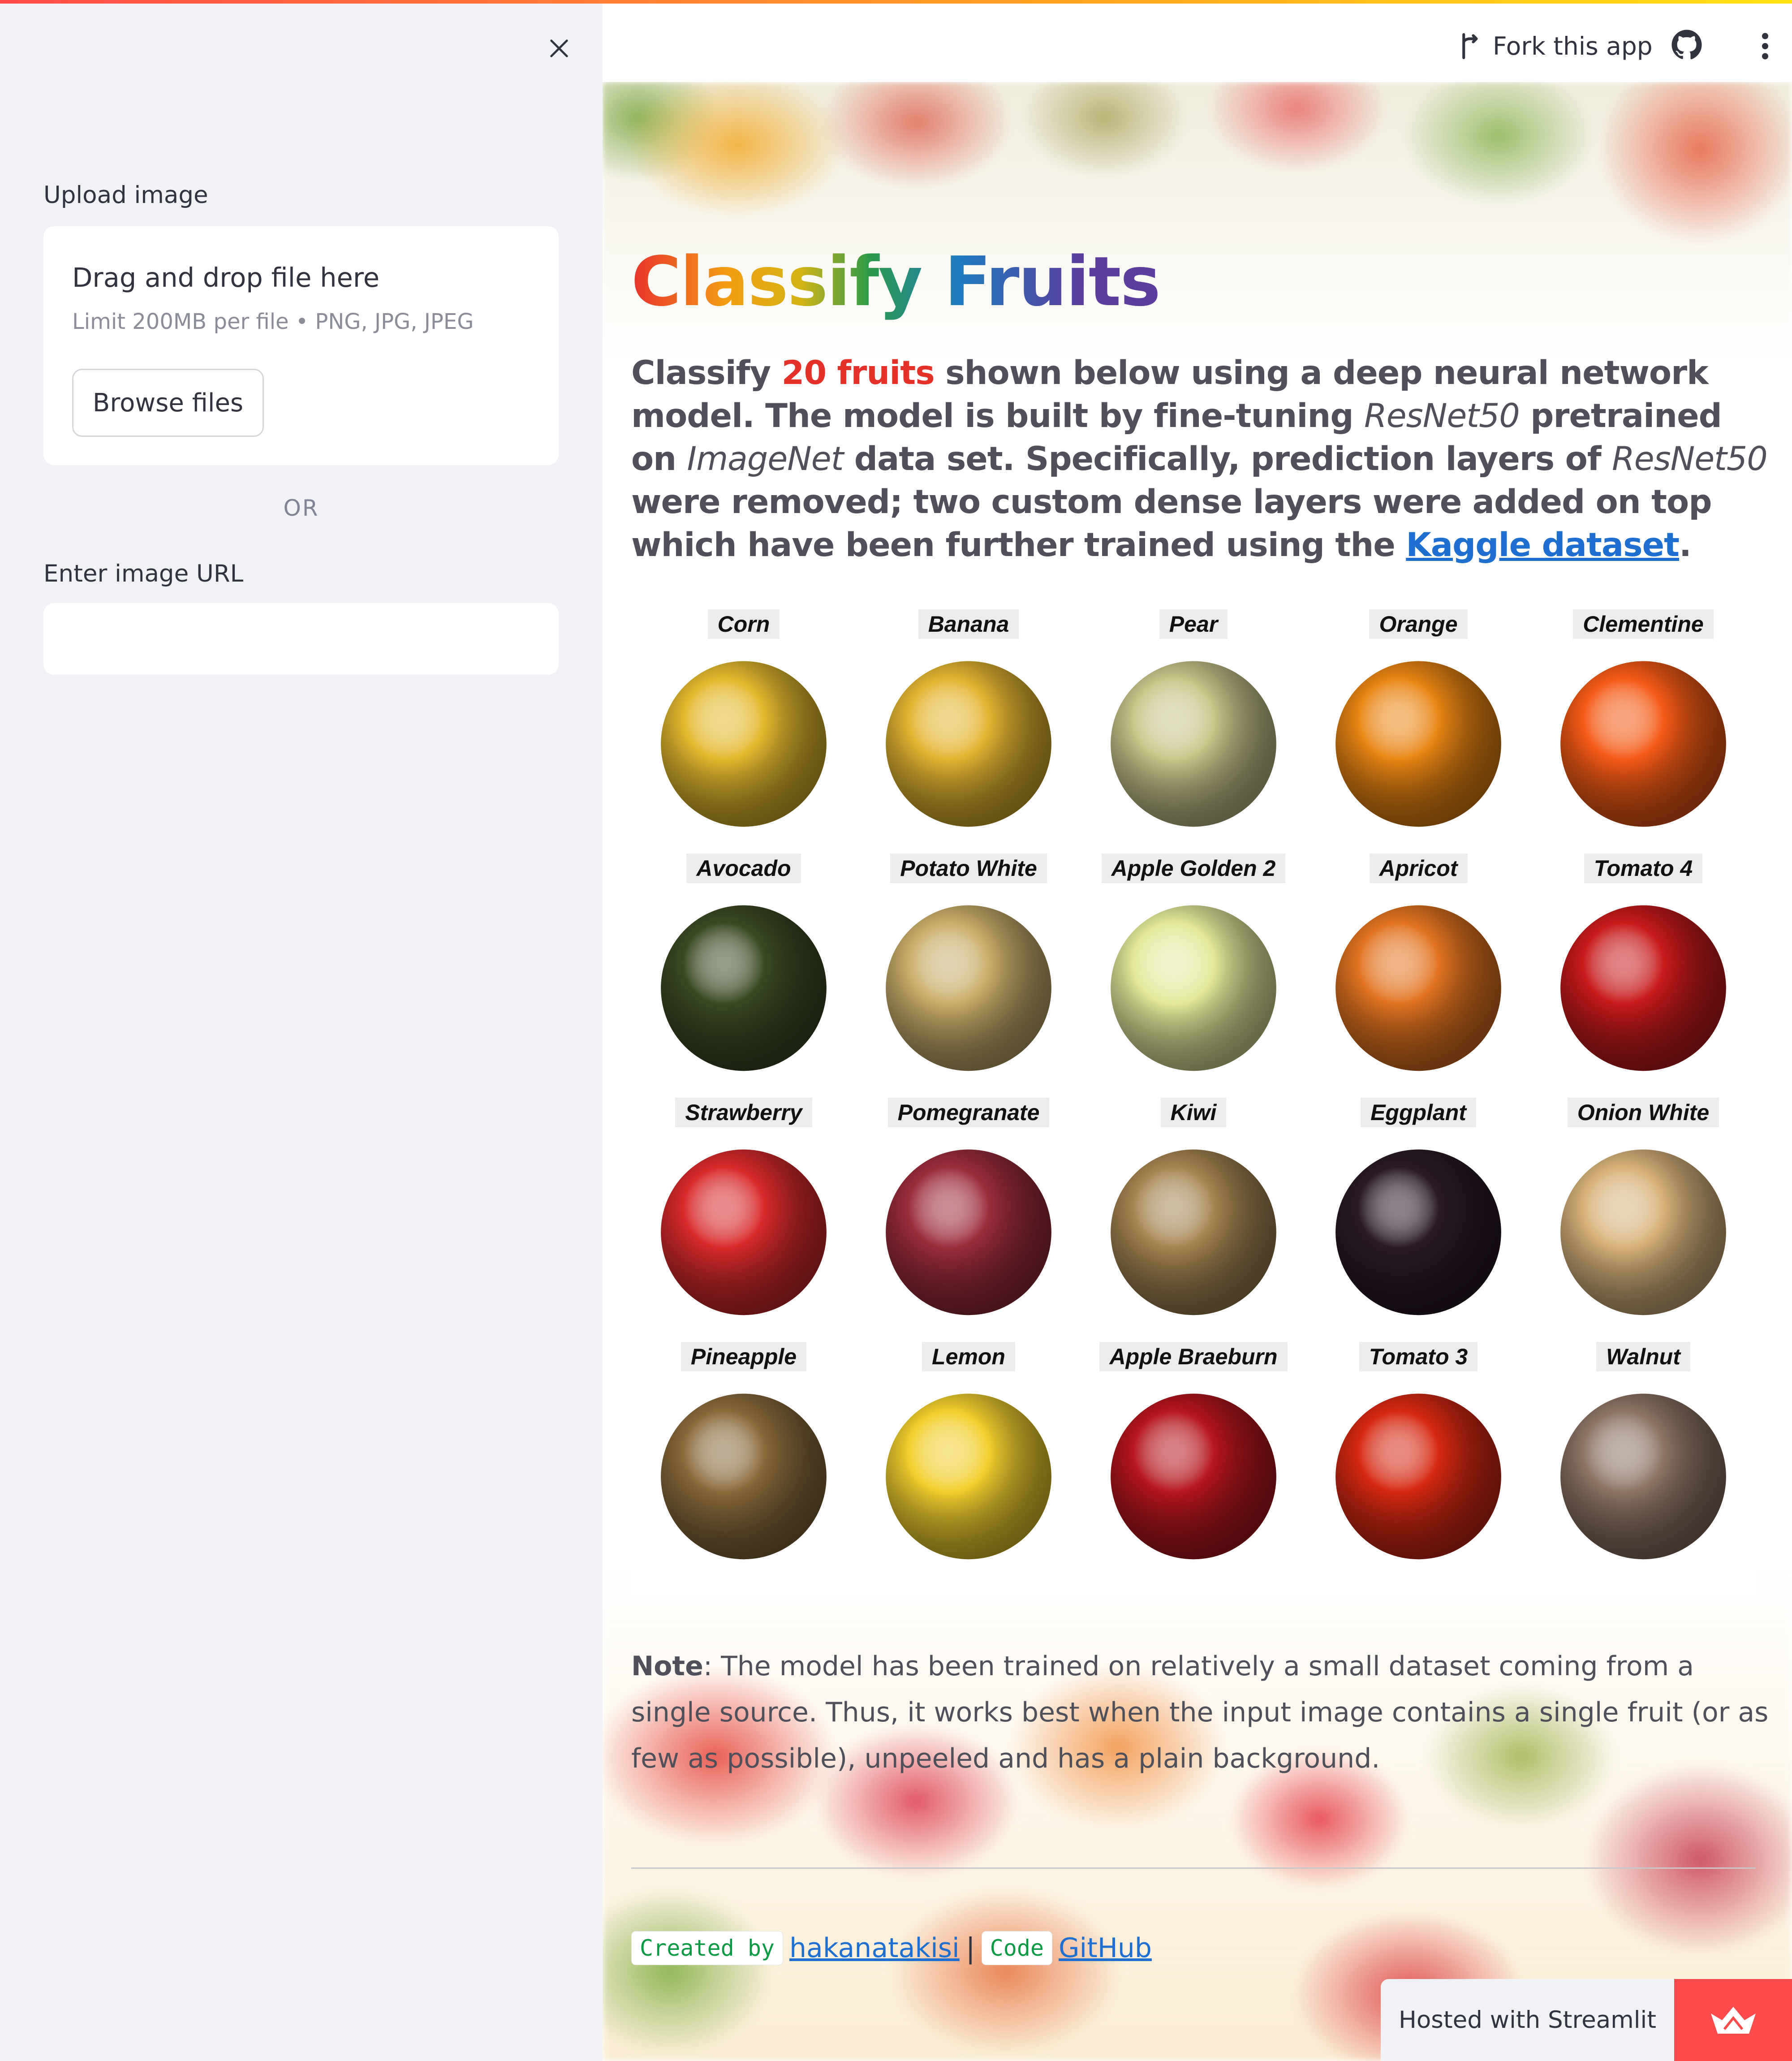 The width and height of the screenshot is (1792, 2061). What do you see at coordinates (1733, 2020) in the screenshot?
I see `streamlit-logo` at bounding box center [1733, 2020].